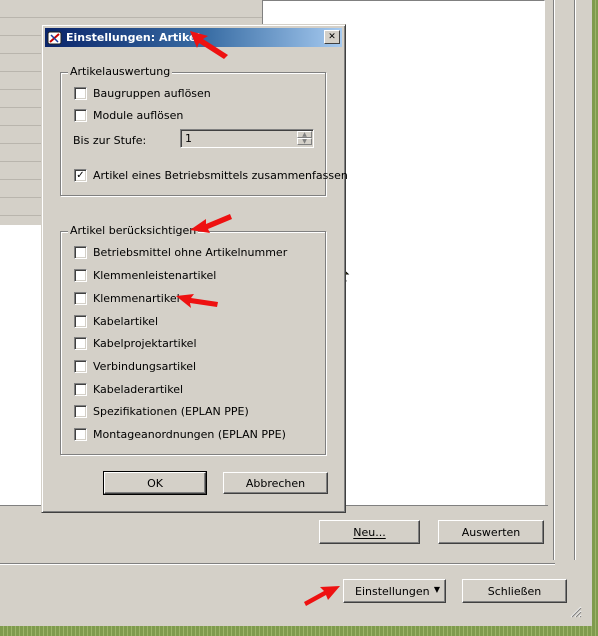  Describe the element at coordinates (197, 301) in the screenshot. I see `annotation-arrow-terminal-articles` at that location.